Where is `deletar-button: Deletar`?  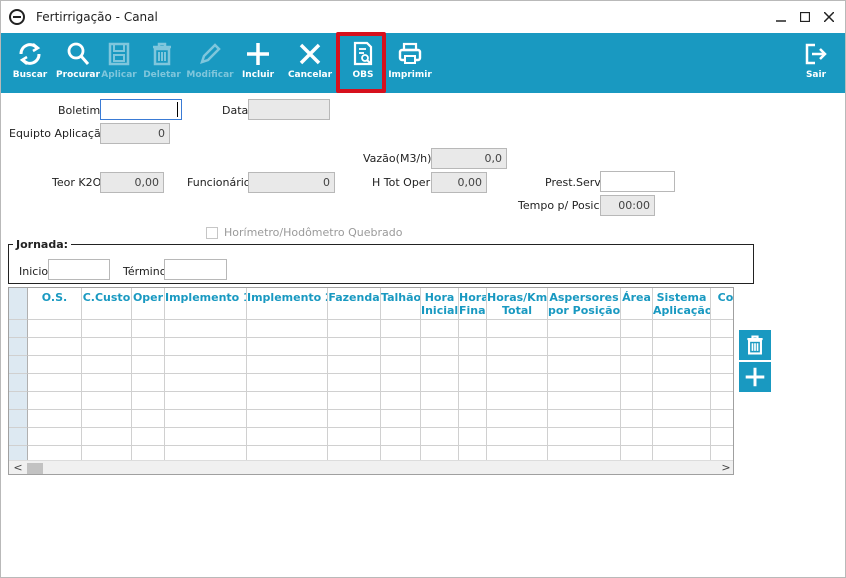
deletar-button: Deletar is located at coordinates (162, 63).